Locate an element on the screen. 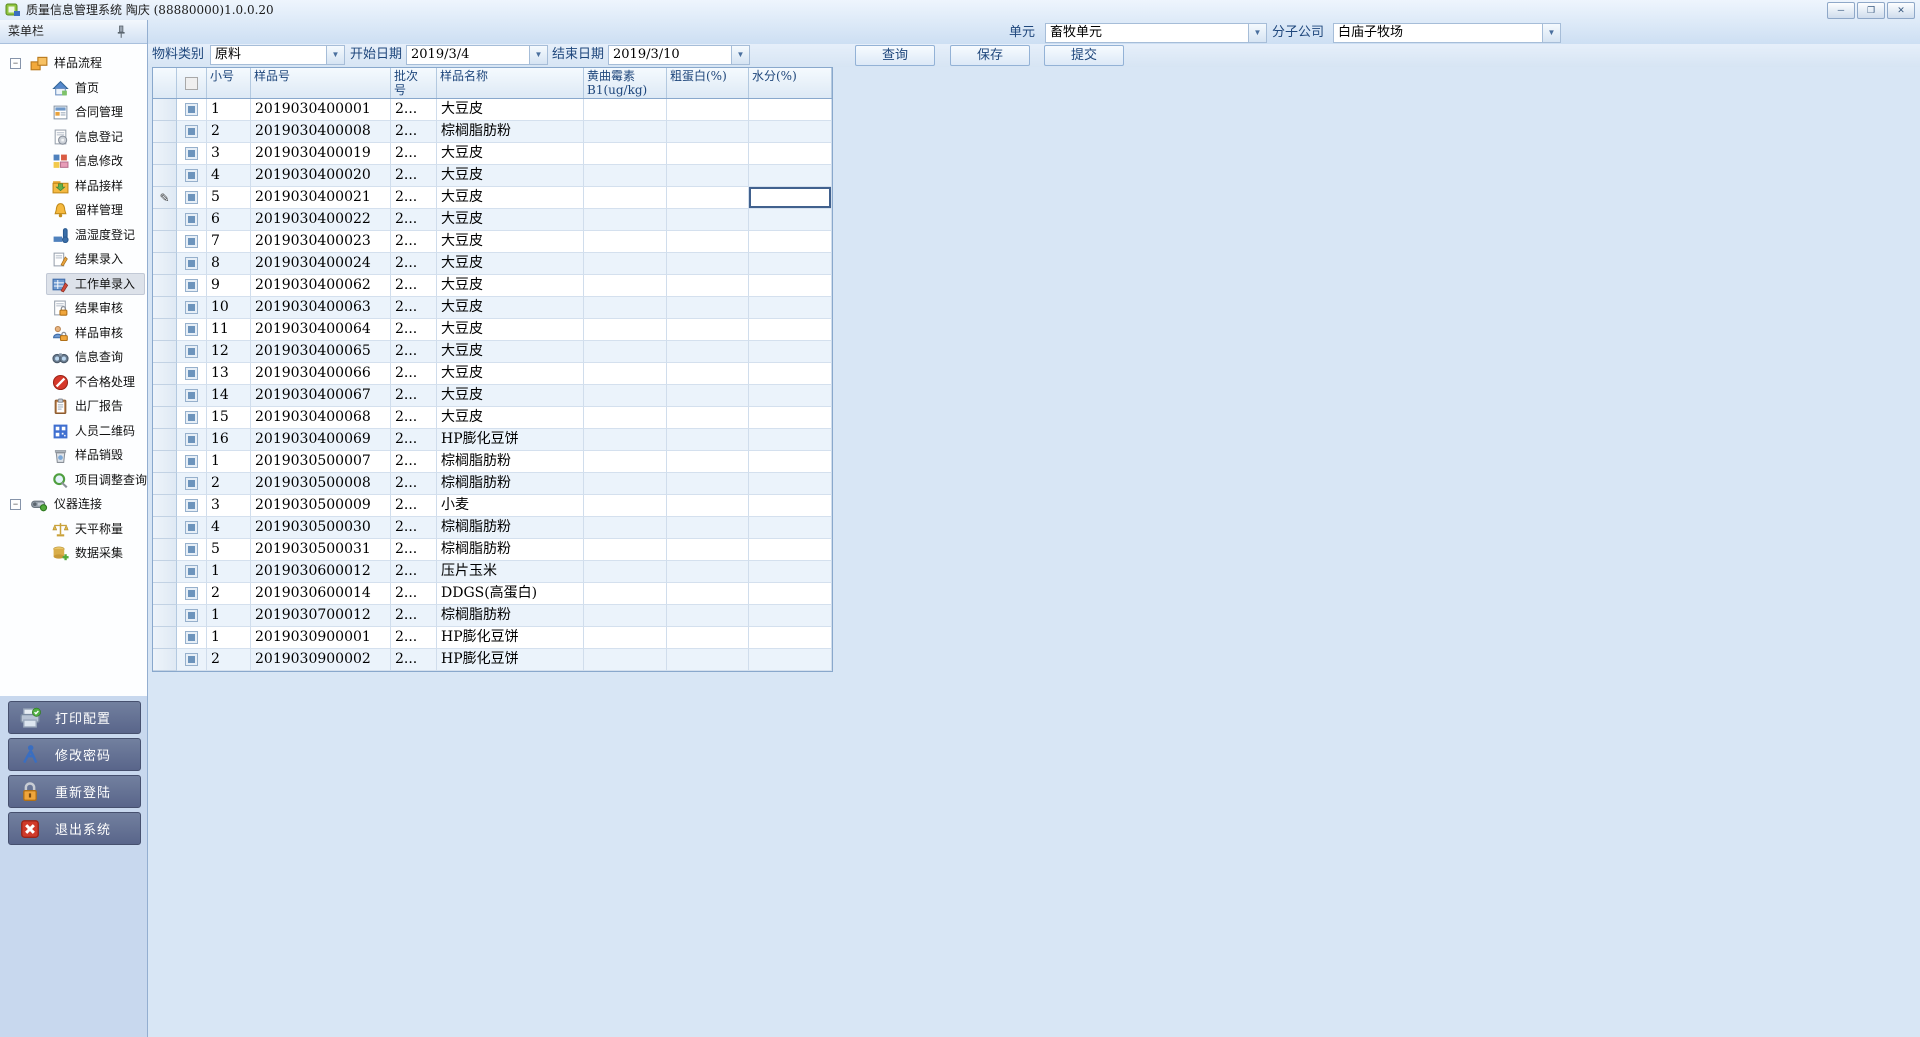 The image size is (1920, 1037). column-header-sn: 小号 is located at coordinates (229, 83).